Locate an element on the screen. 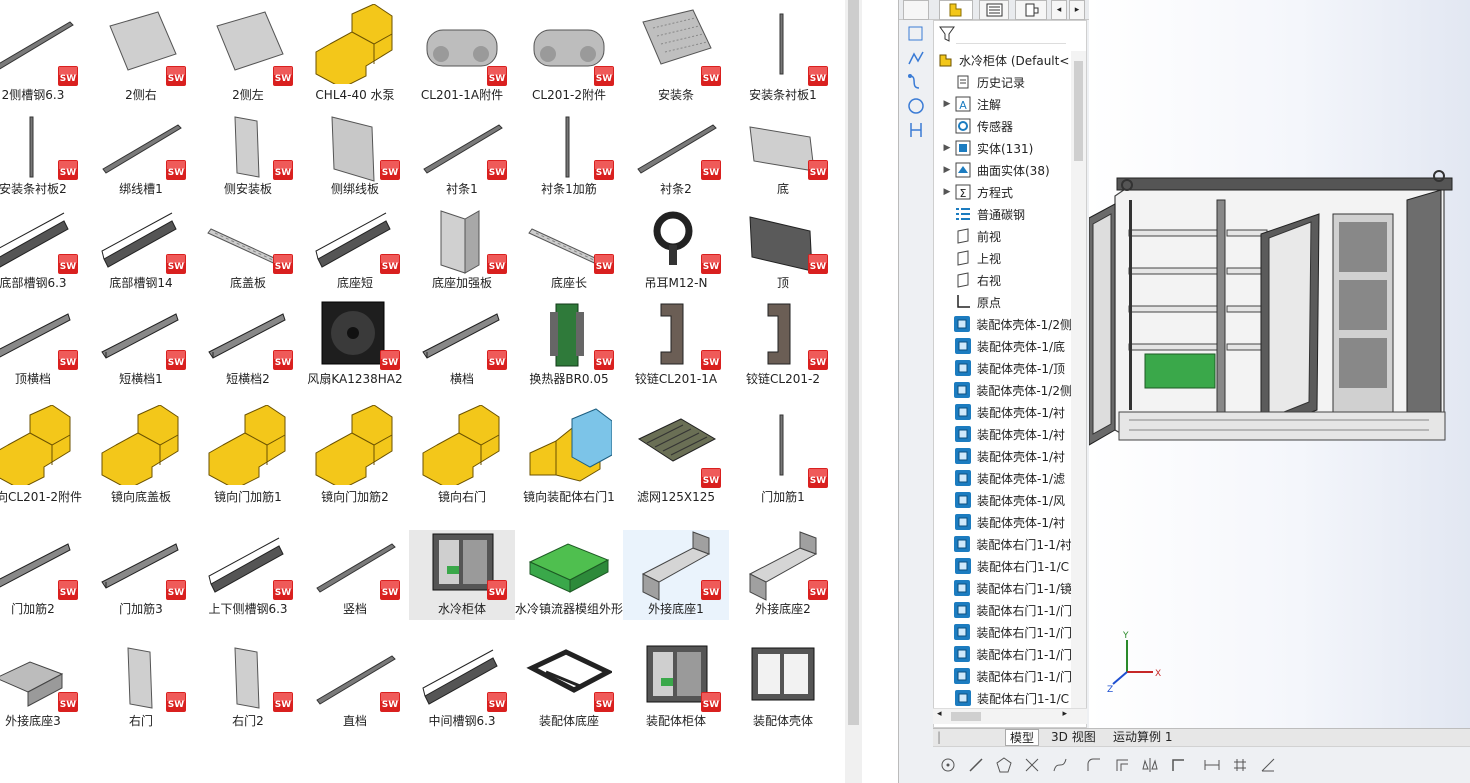 The width and height of the screenshot is (1470, 783). file-item: SW 风扇KA1238HA2 is located at coordinates (355, 352).